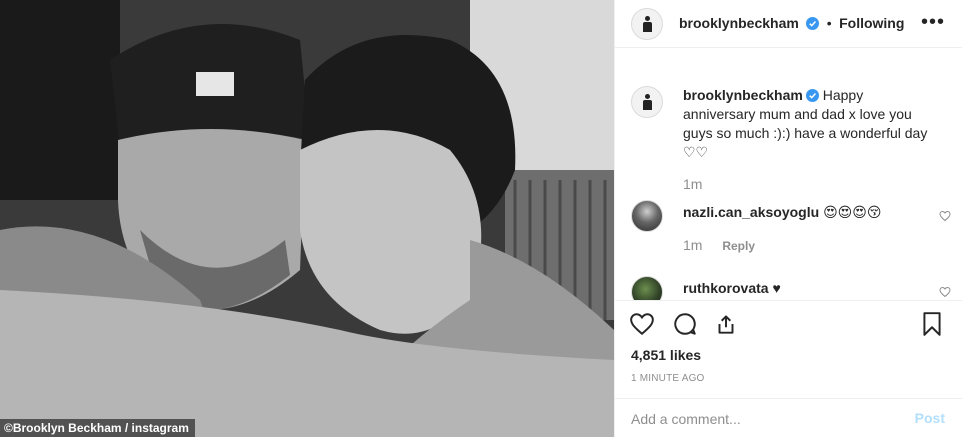 The height and width of the screenshot is (437, 962). I want to click on reply-button: Reply, so click(738, 246).